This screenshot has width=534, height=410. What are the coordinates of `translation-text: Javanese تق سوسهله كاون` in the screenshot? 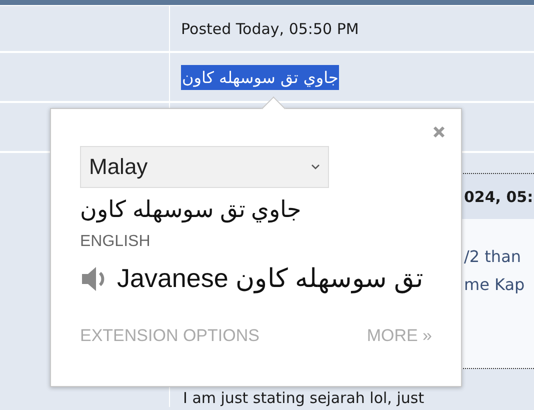 It's located at (270, 278).